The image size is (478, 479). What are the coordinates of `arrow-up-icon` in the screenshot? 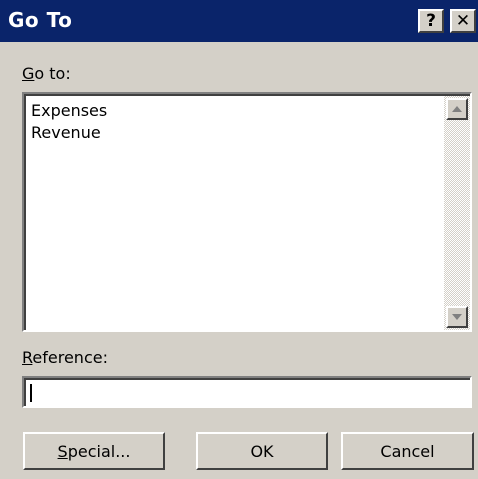 It's located at (457, 109).